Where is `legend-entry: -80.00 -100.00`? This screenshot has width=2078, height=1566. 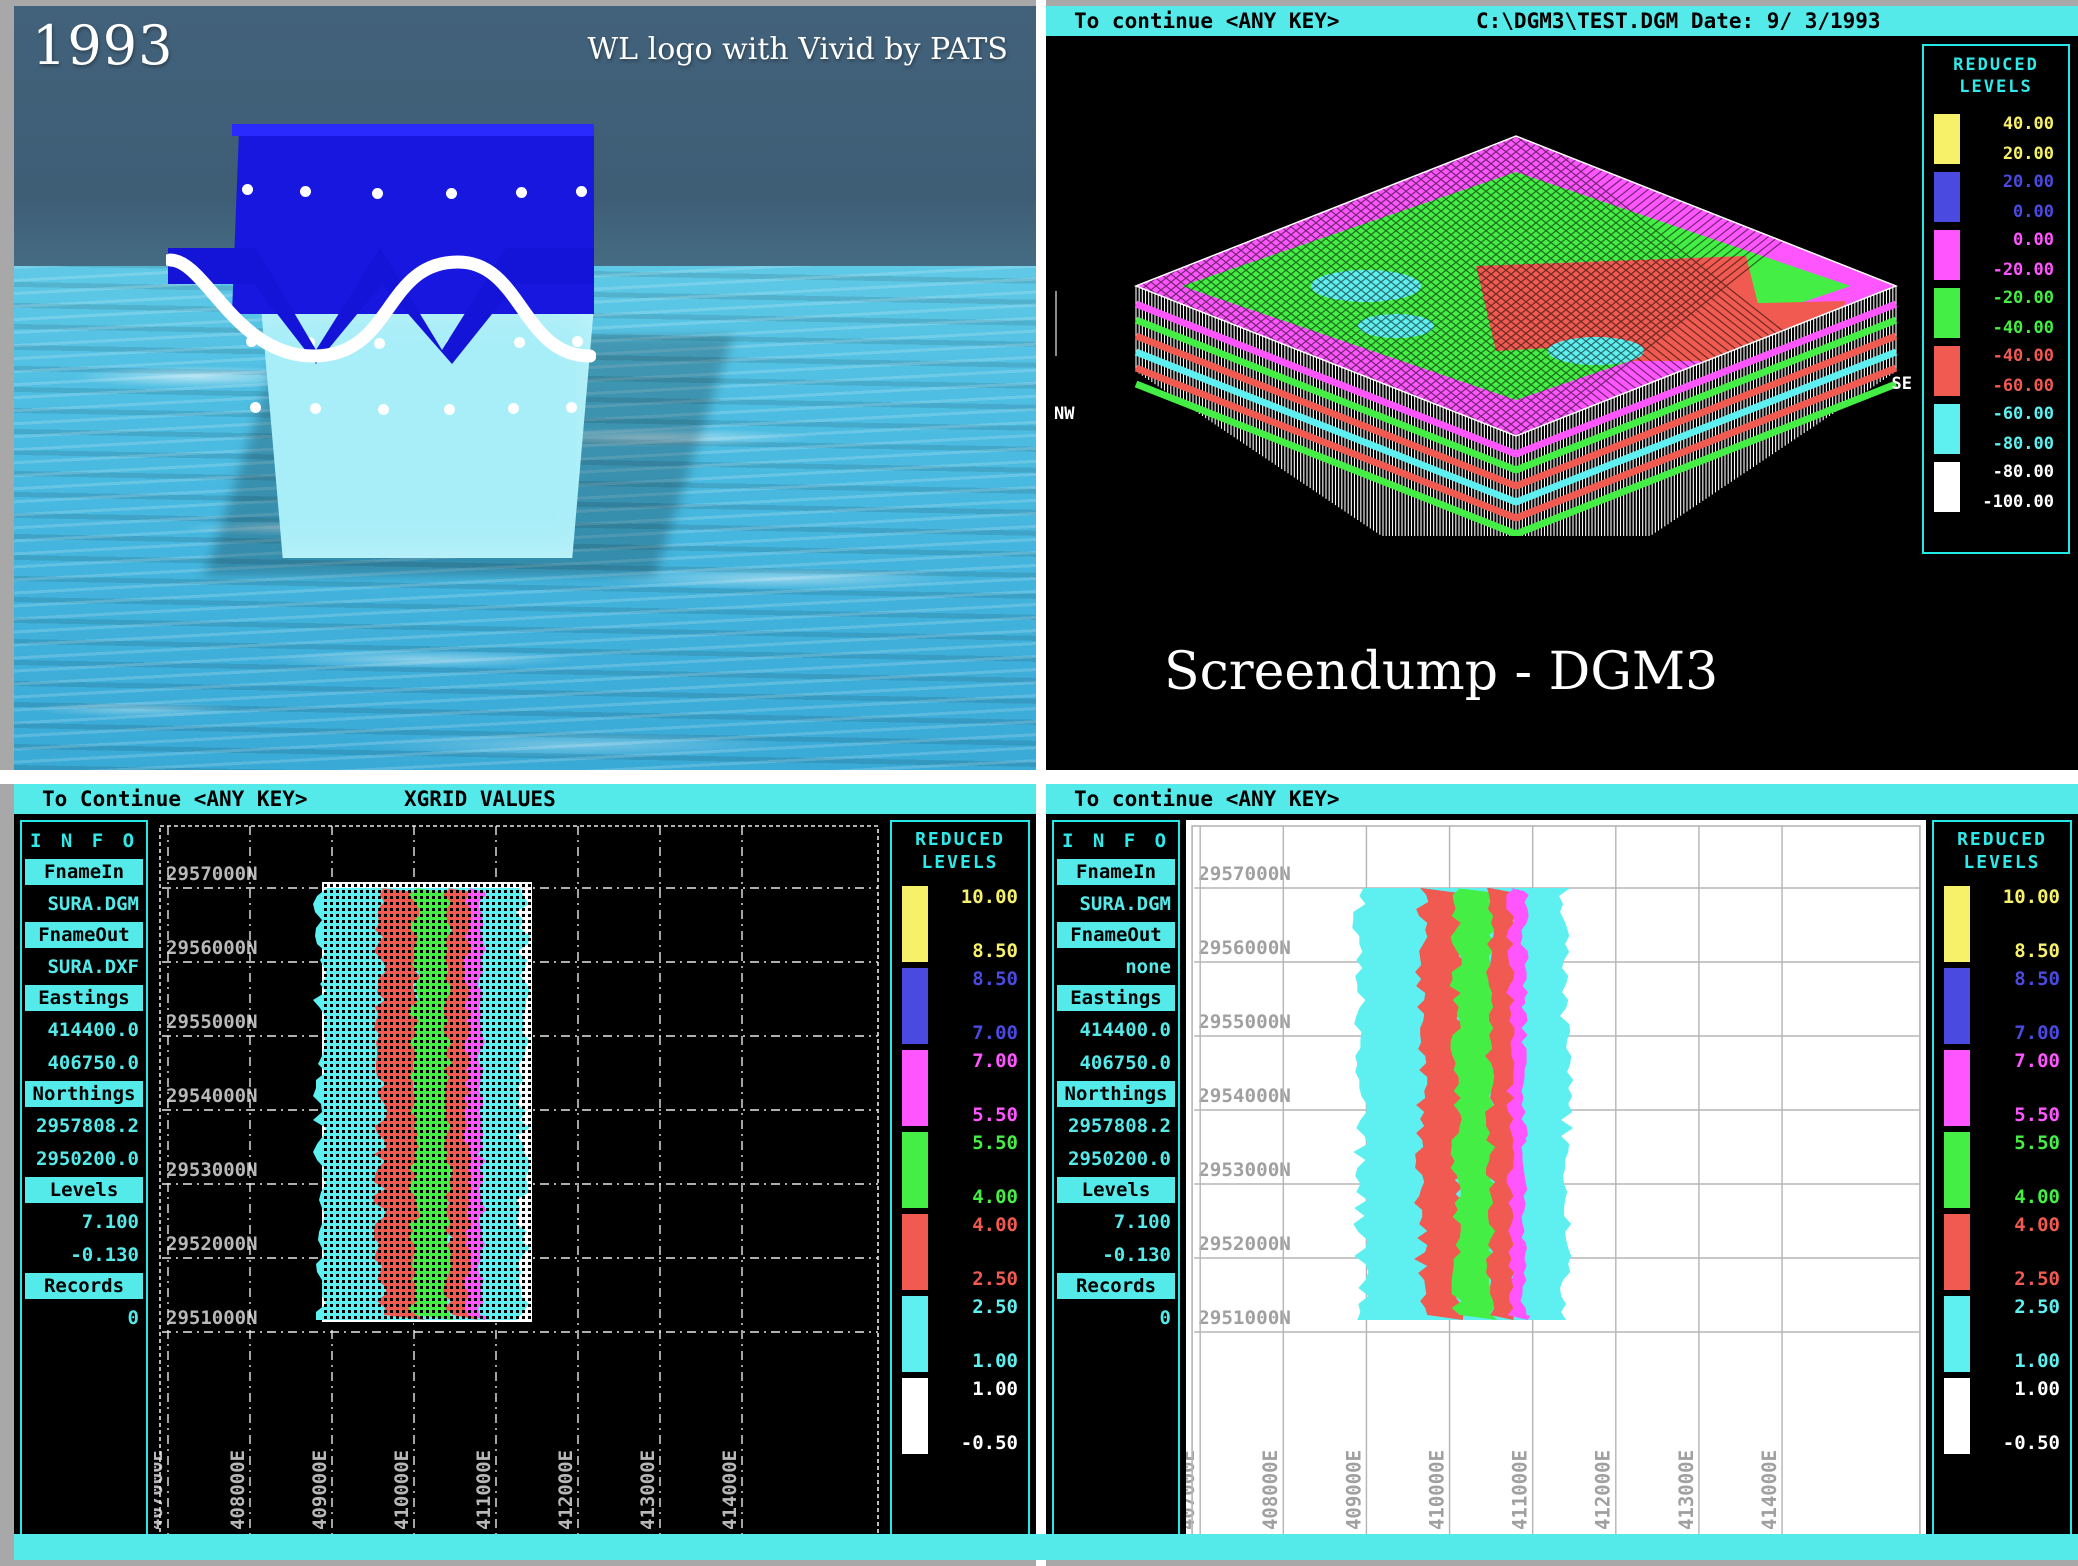 legend-entry: -80.00 -100.00 is located at coordinates (1996, 487).